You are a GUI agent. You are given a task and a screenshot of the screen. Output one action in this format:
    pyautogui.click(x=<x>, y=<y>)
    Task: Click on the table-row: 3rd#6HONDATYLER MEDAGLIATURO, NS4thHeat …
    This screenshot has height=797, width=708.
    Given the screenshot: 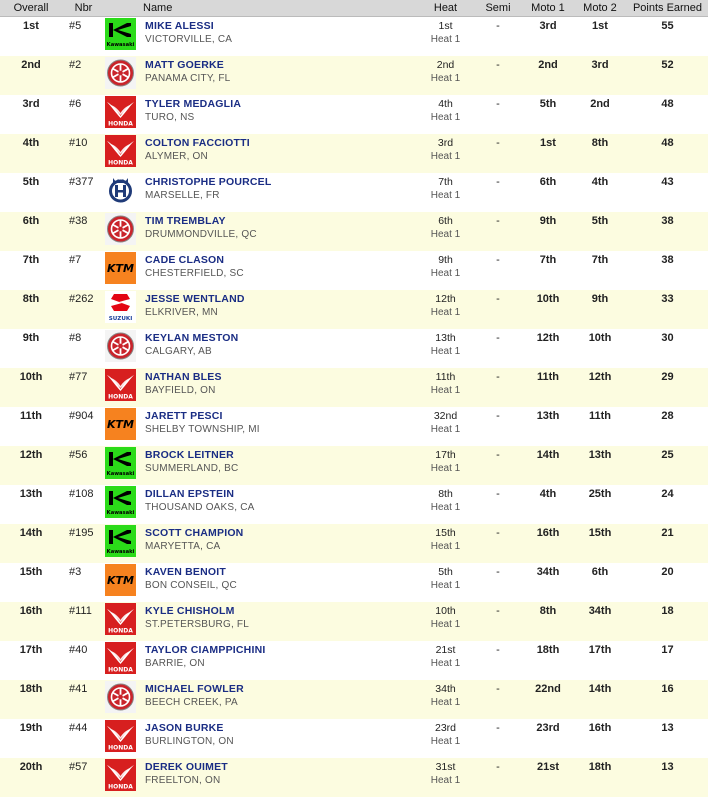 What is the action you would take?
    pyautogui.click(x=354, y=114)
    